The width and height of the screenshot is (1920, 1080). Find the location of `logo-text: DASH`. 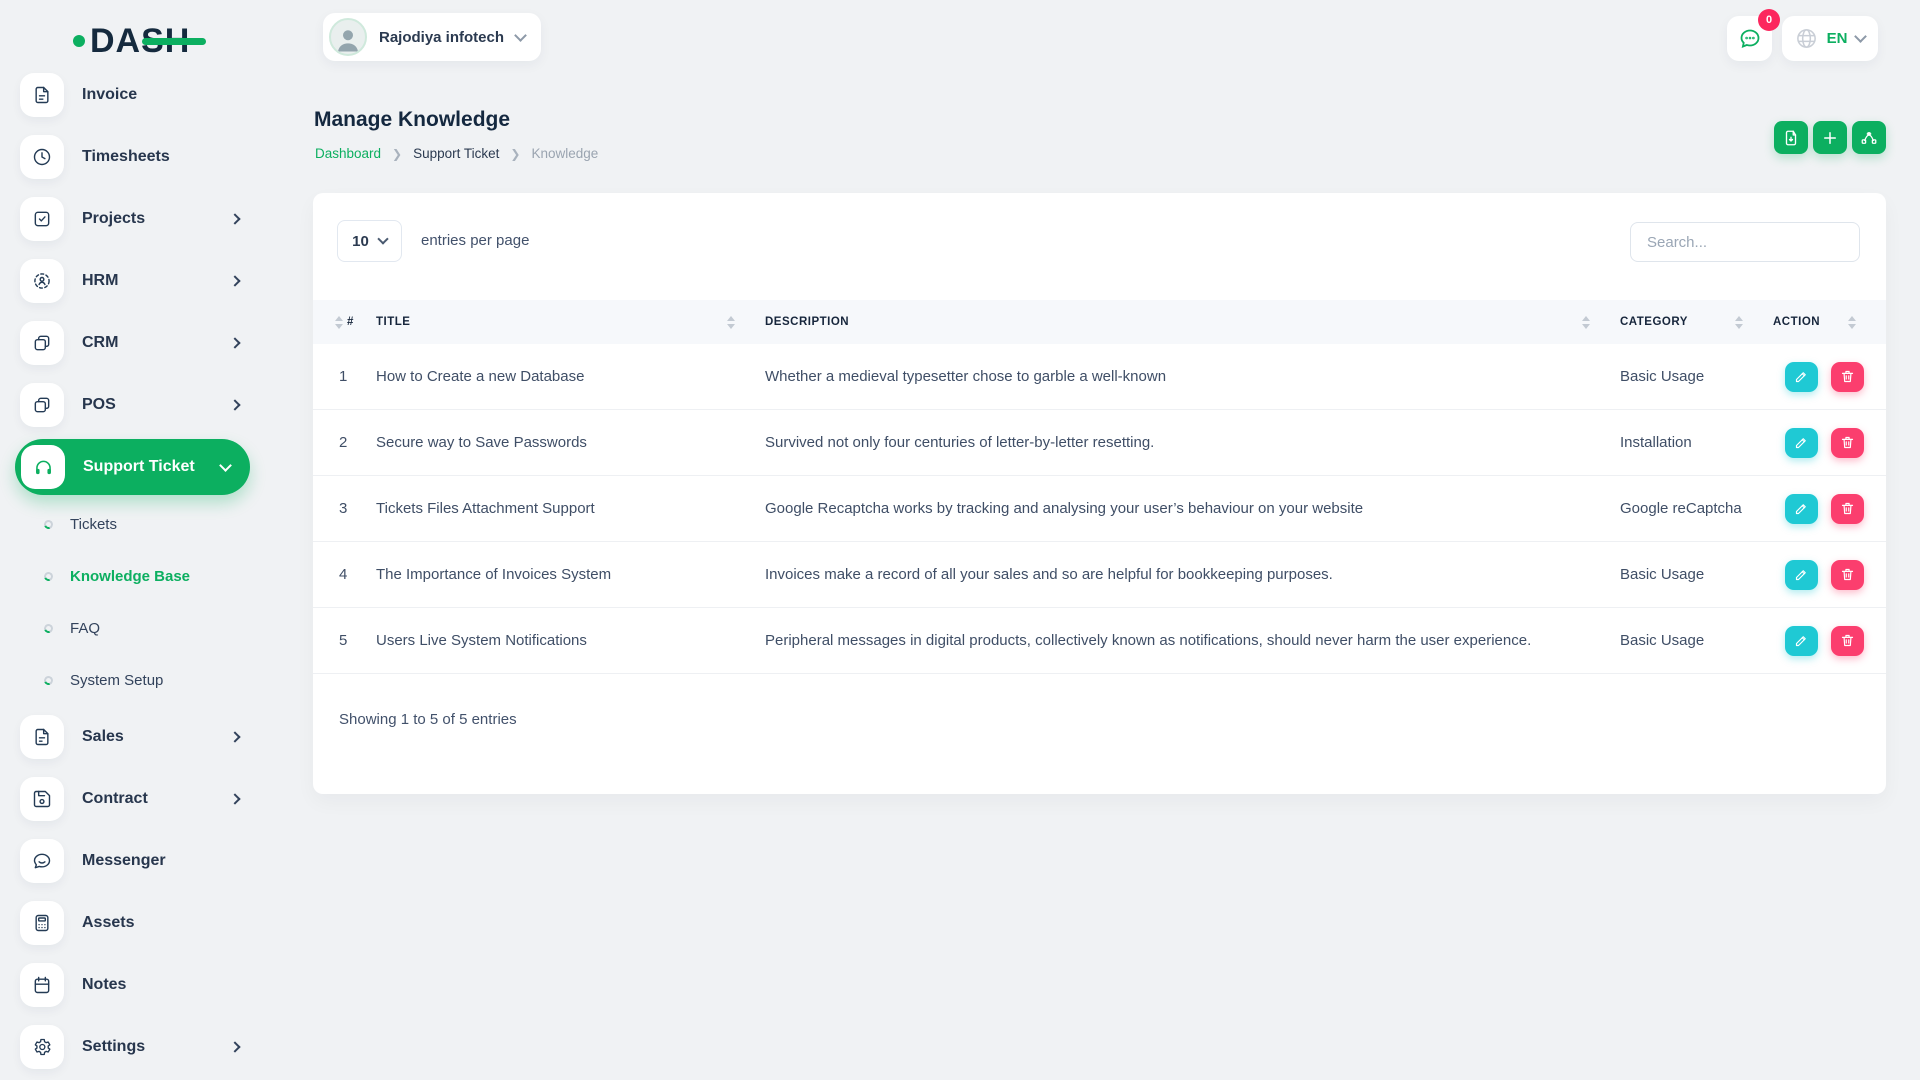

logo-text: DASH is located at coordinates (148, 41).